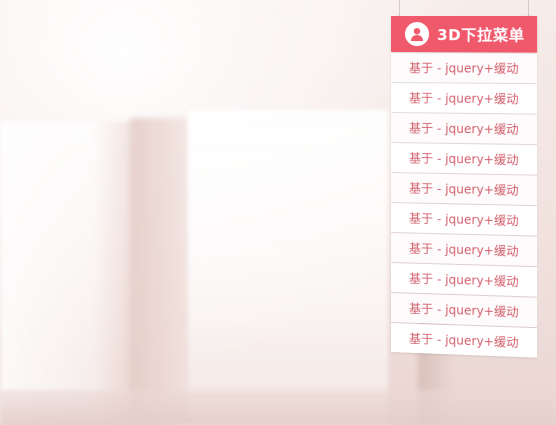 The height and width of the screenshot is (425, 556). I want to click on background-pillar, so click(159, 271).